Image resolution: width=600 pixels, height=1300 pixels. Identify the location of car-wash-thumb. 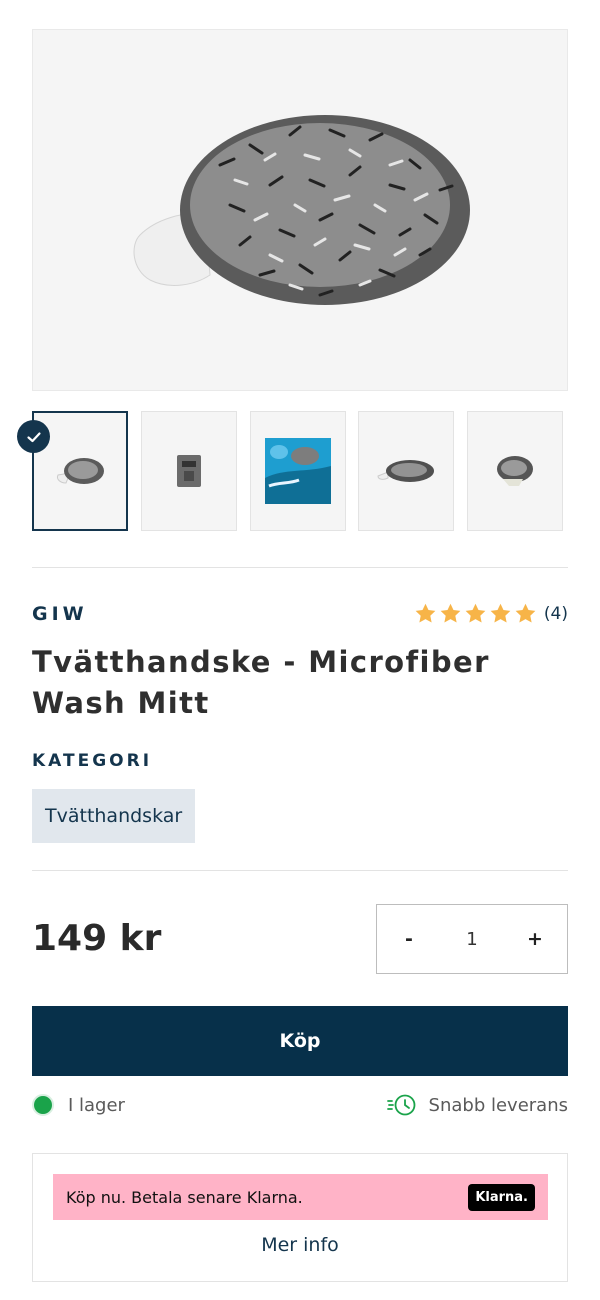
(298, 471).